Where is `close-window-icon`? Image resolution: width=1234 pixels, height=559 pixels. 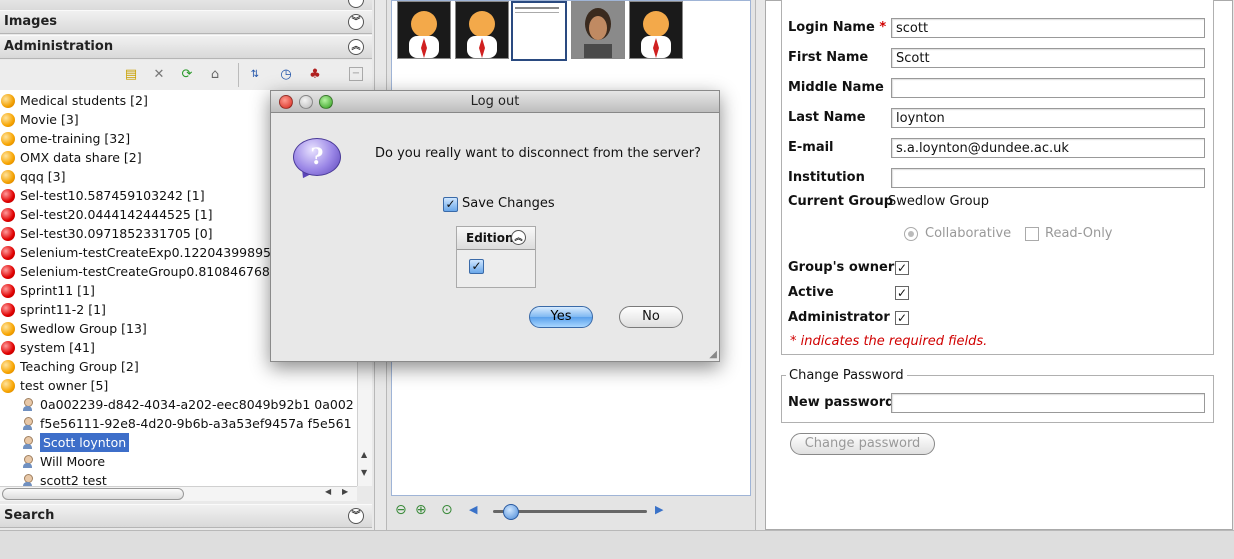
close-window-icon is located at coordinates (286, 102).